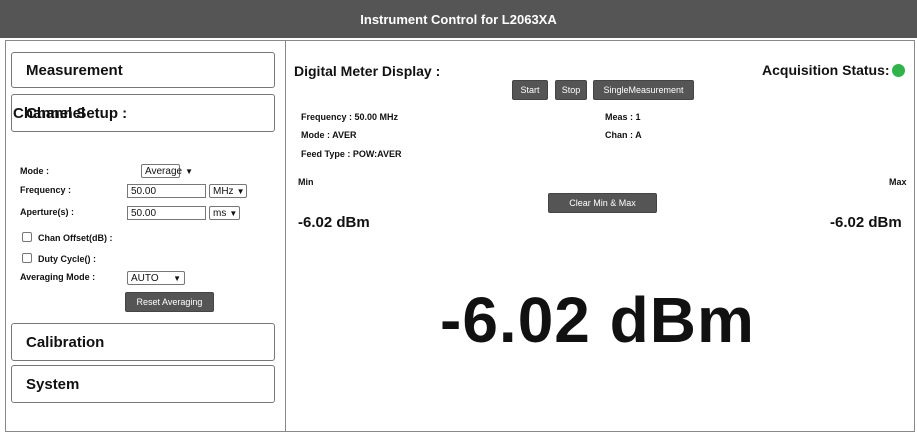 Image resolution: width=917 pixels, height=436 pixels. Describe the element at coordinates (53, 384) in the screenshot. I see `panel-system-label: System` at that location.